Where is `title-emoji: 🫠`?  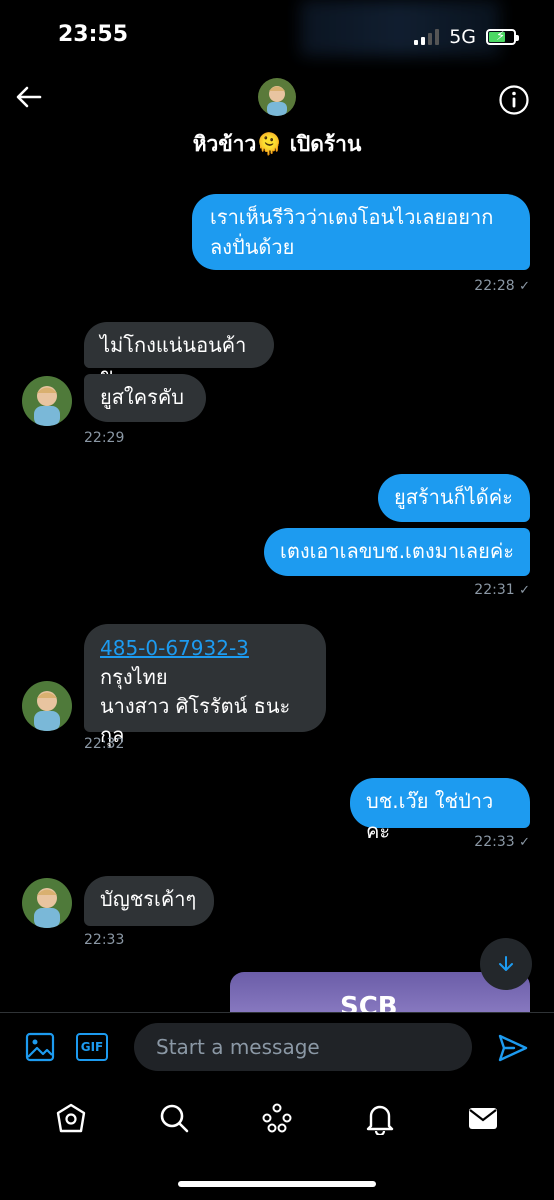
title-emoji: 🫠 is located at coordinates (269, 144).